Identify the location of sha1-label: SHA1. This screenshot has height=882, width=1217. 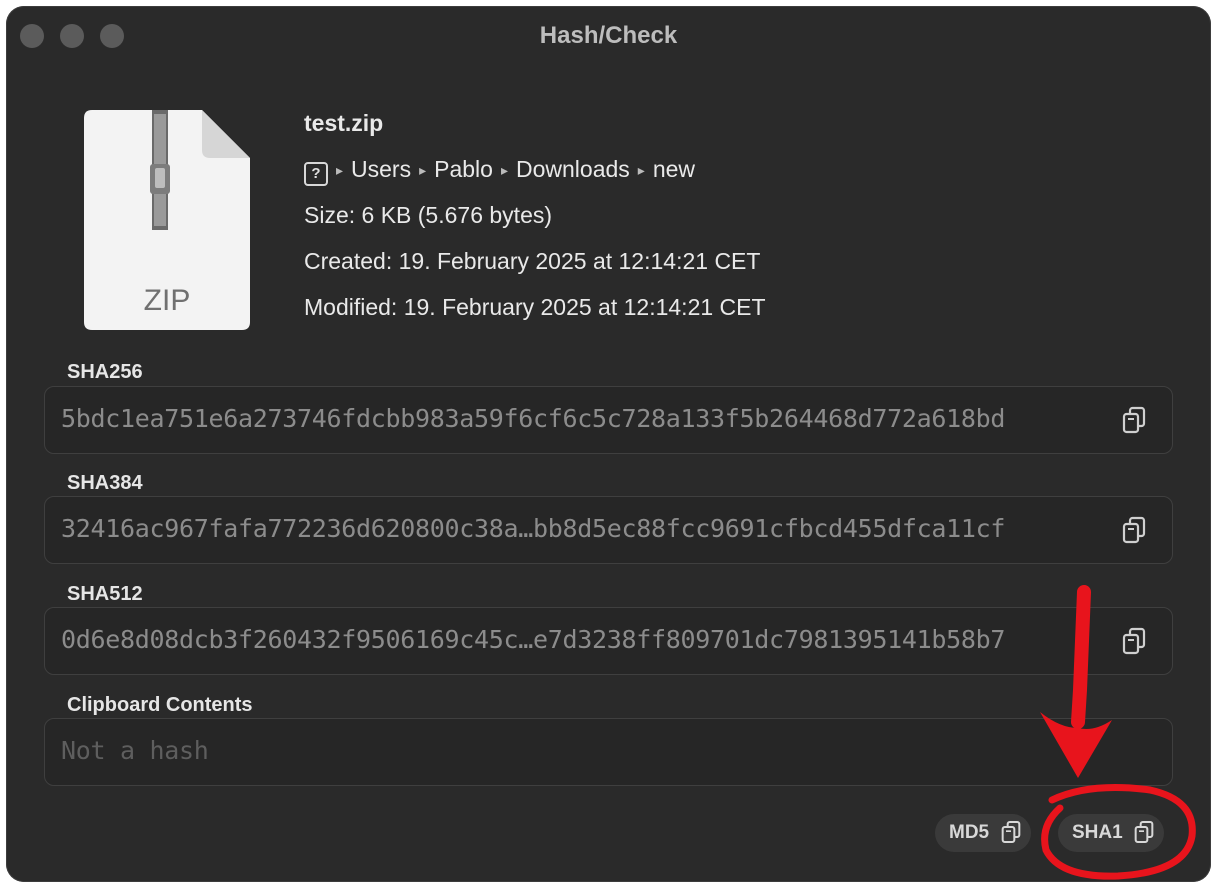
(1097, 832).